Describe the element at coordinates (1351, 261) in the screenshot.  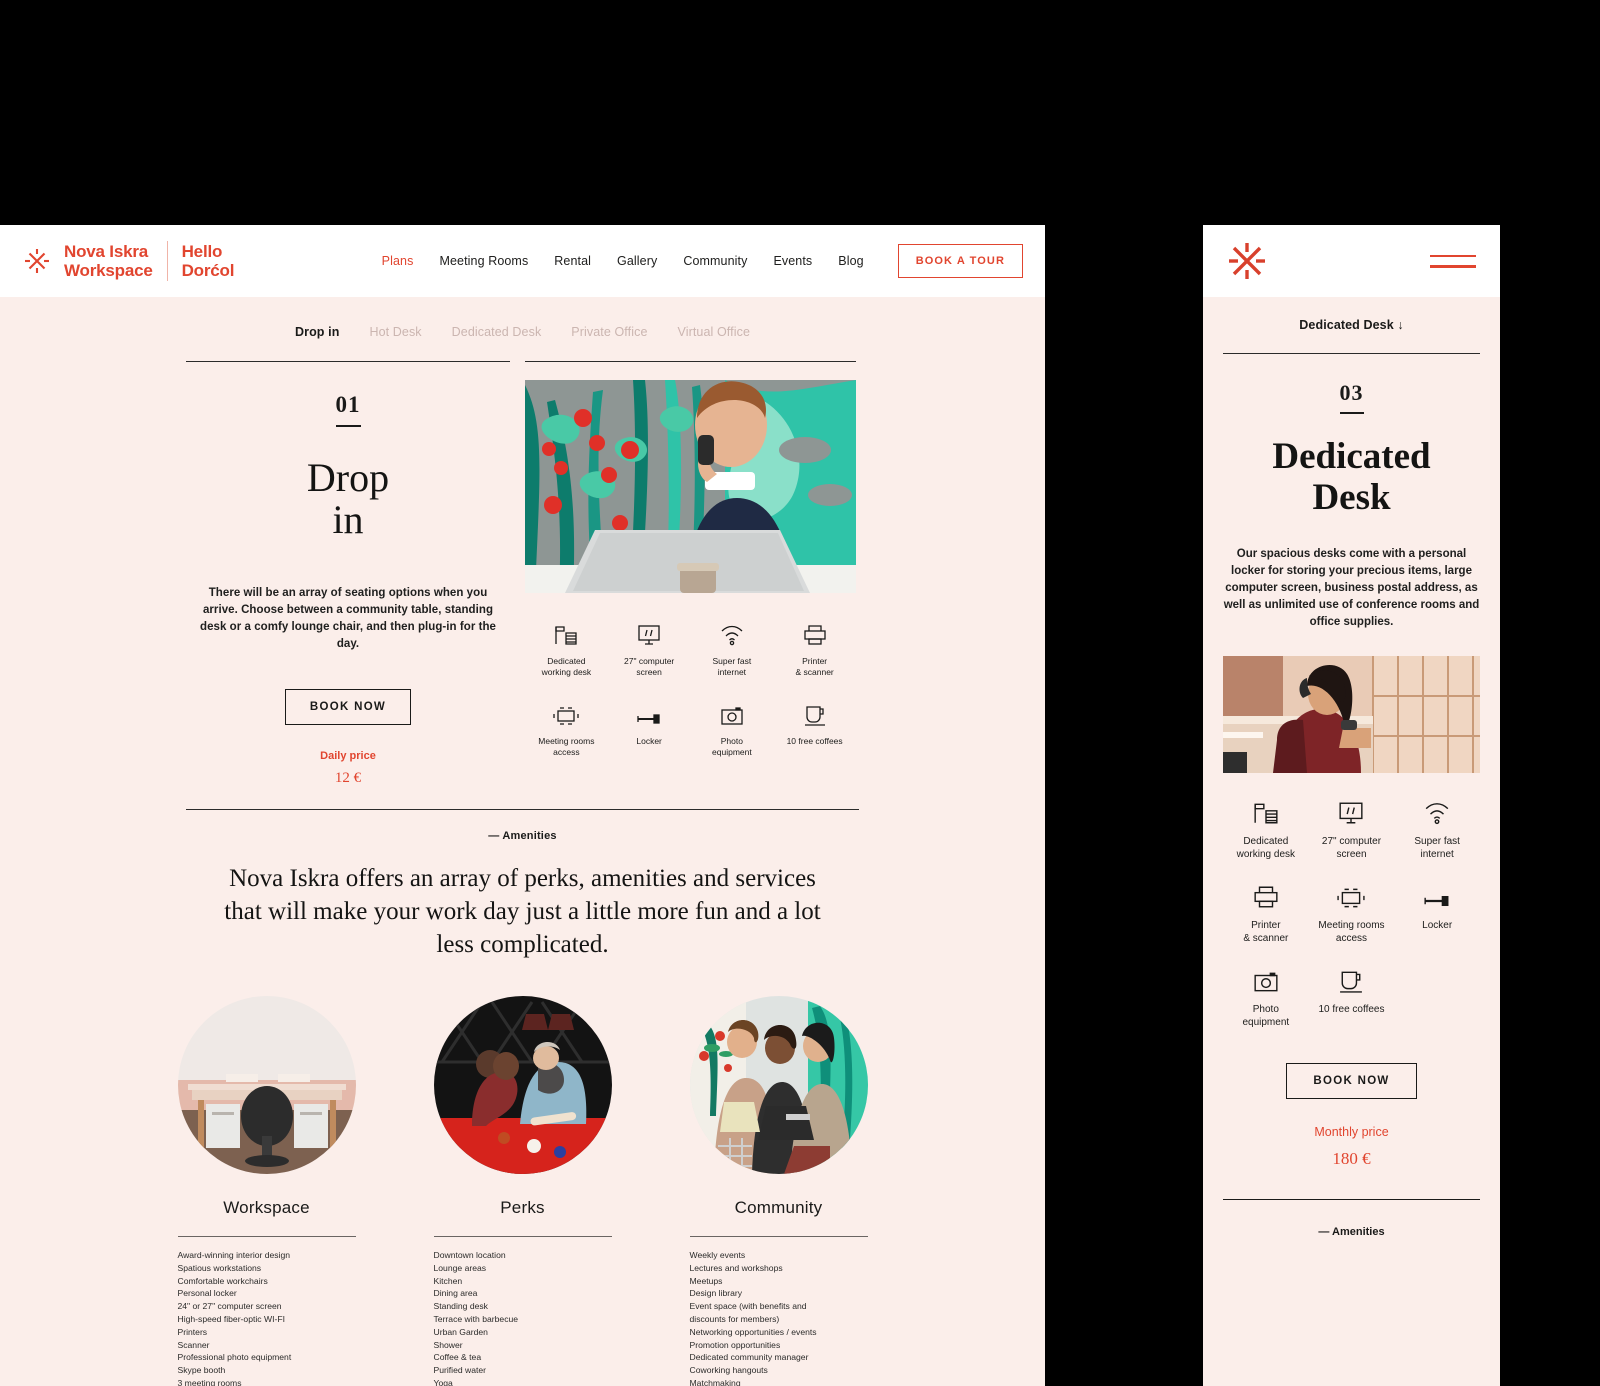
I see `mobile-header` at that location.